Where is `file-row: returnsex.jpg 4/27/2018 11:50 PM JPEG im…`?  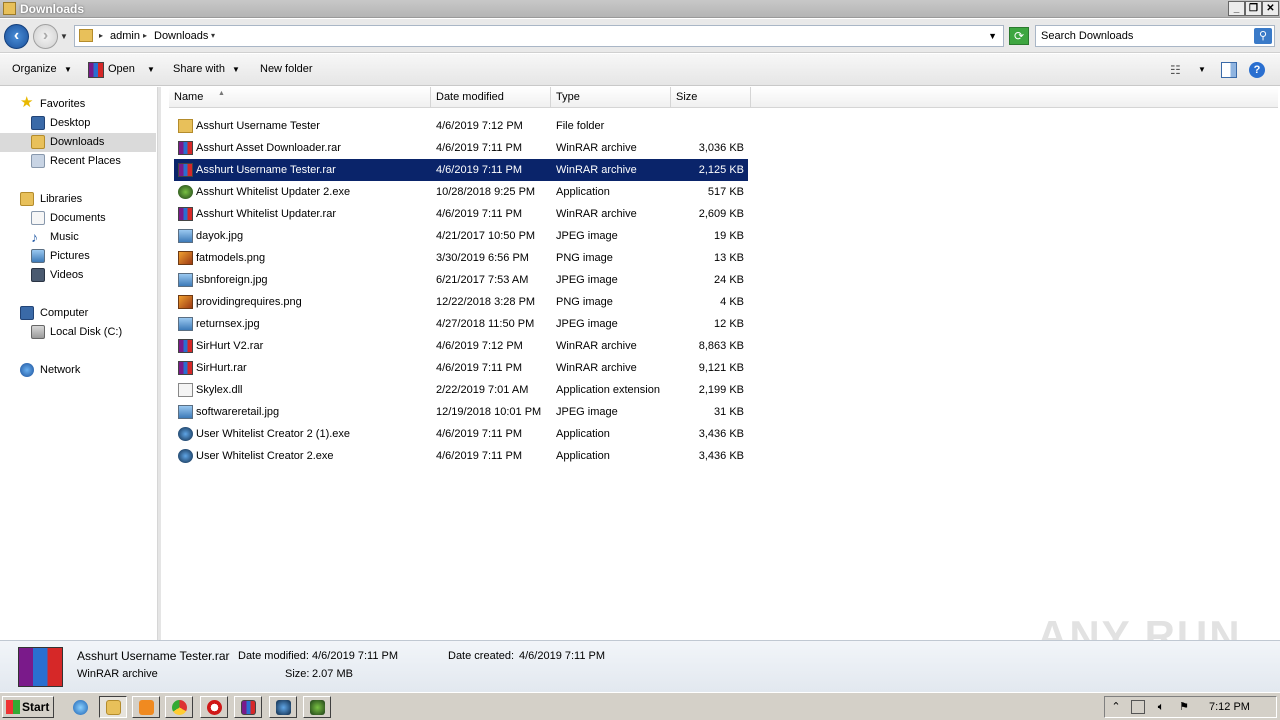 file-row: returnsex.jpg 4/27/2018 11:50 PM JPEG im… is located at coordinates (461, 324).